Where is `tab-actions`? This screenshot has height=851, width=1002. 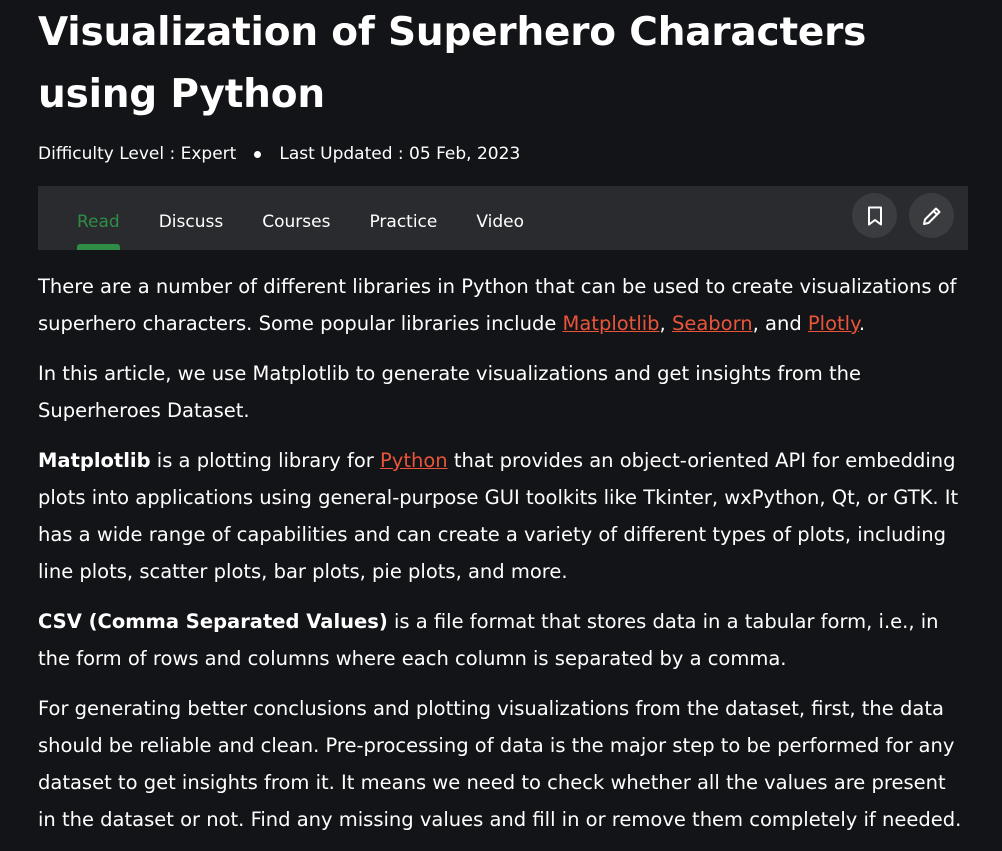 tab-actions is located at coordinates (903, 215).